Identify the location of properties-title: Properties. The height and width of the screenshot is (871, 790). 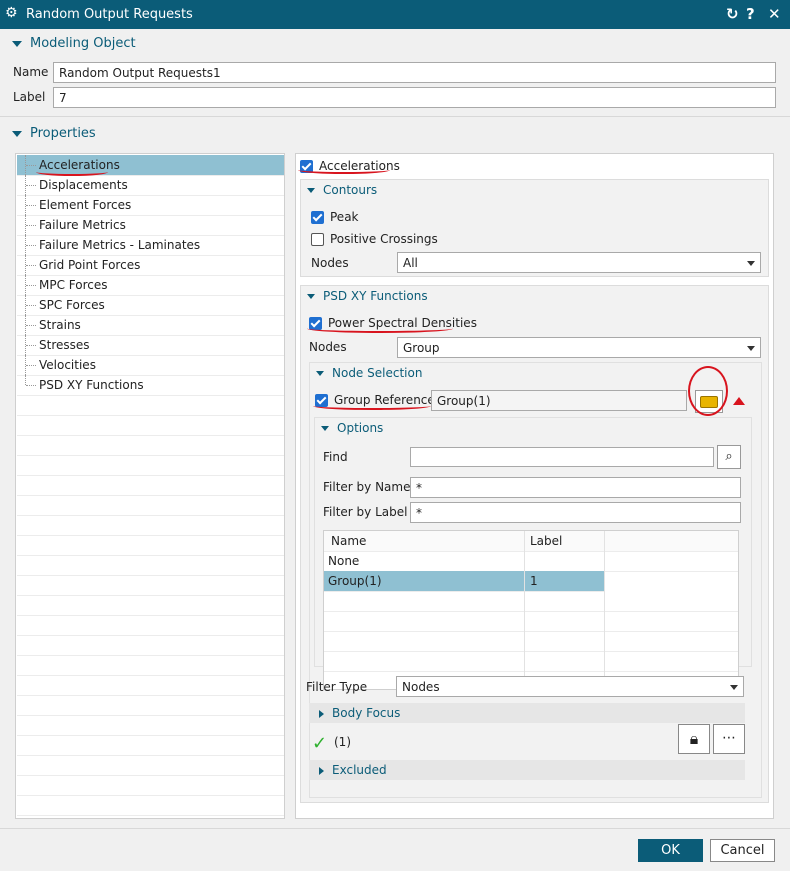
(63, 133).